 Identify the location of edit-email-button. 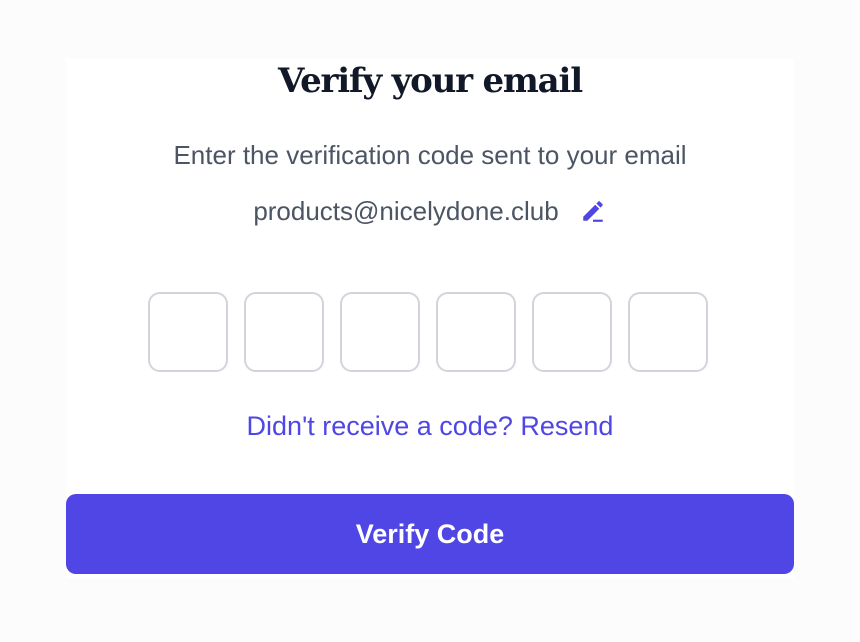
(593, 211).